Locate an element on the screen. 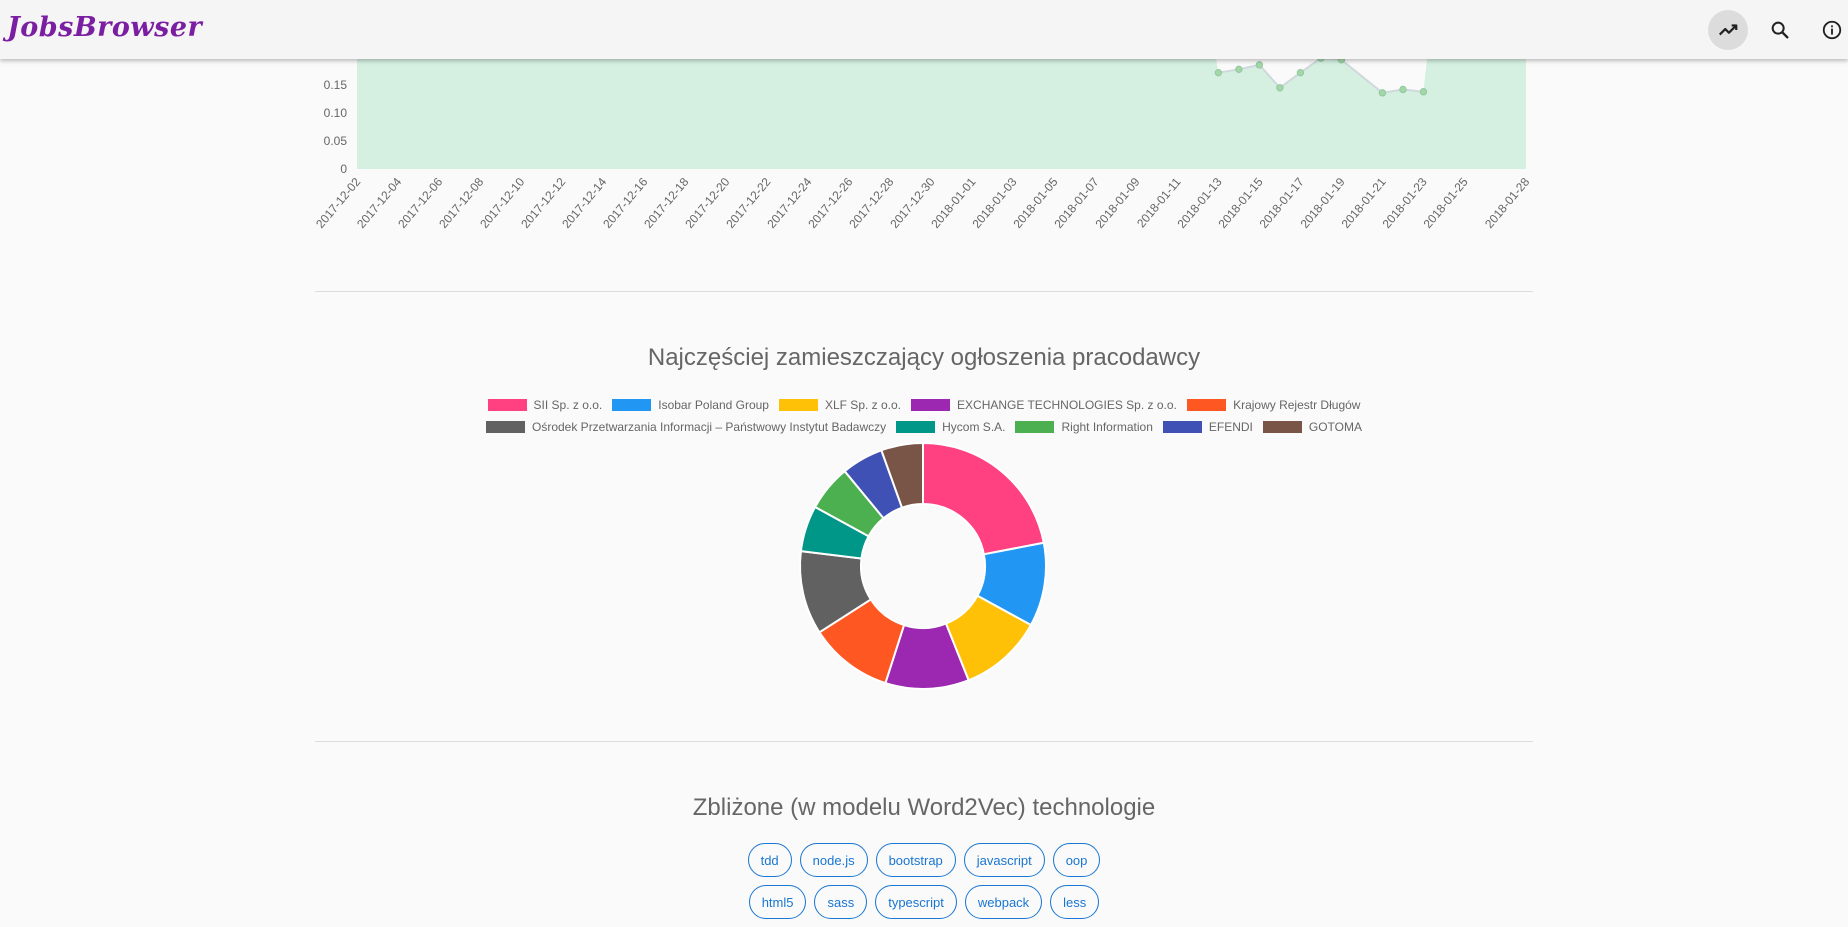 Image resolution: width=1848 pixels, height=927 pixels. legend-label: EFENDI is located at coordinates (1230, 427).